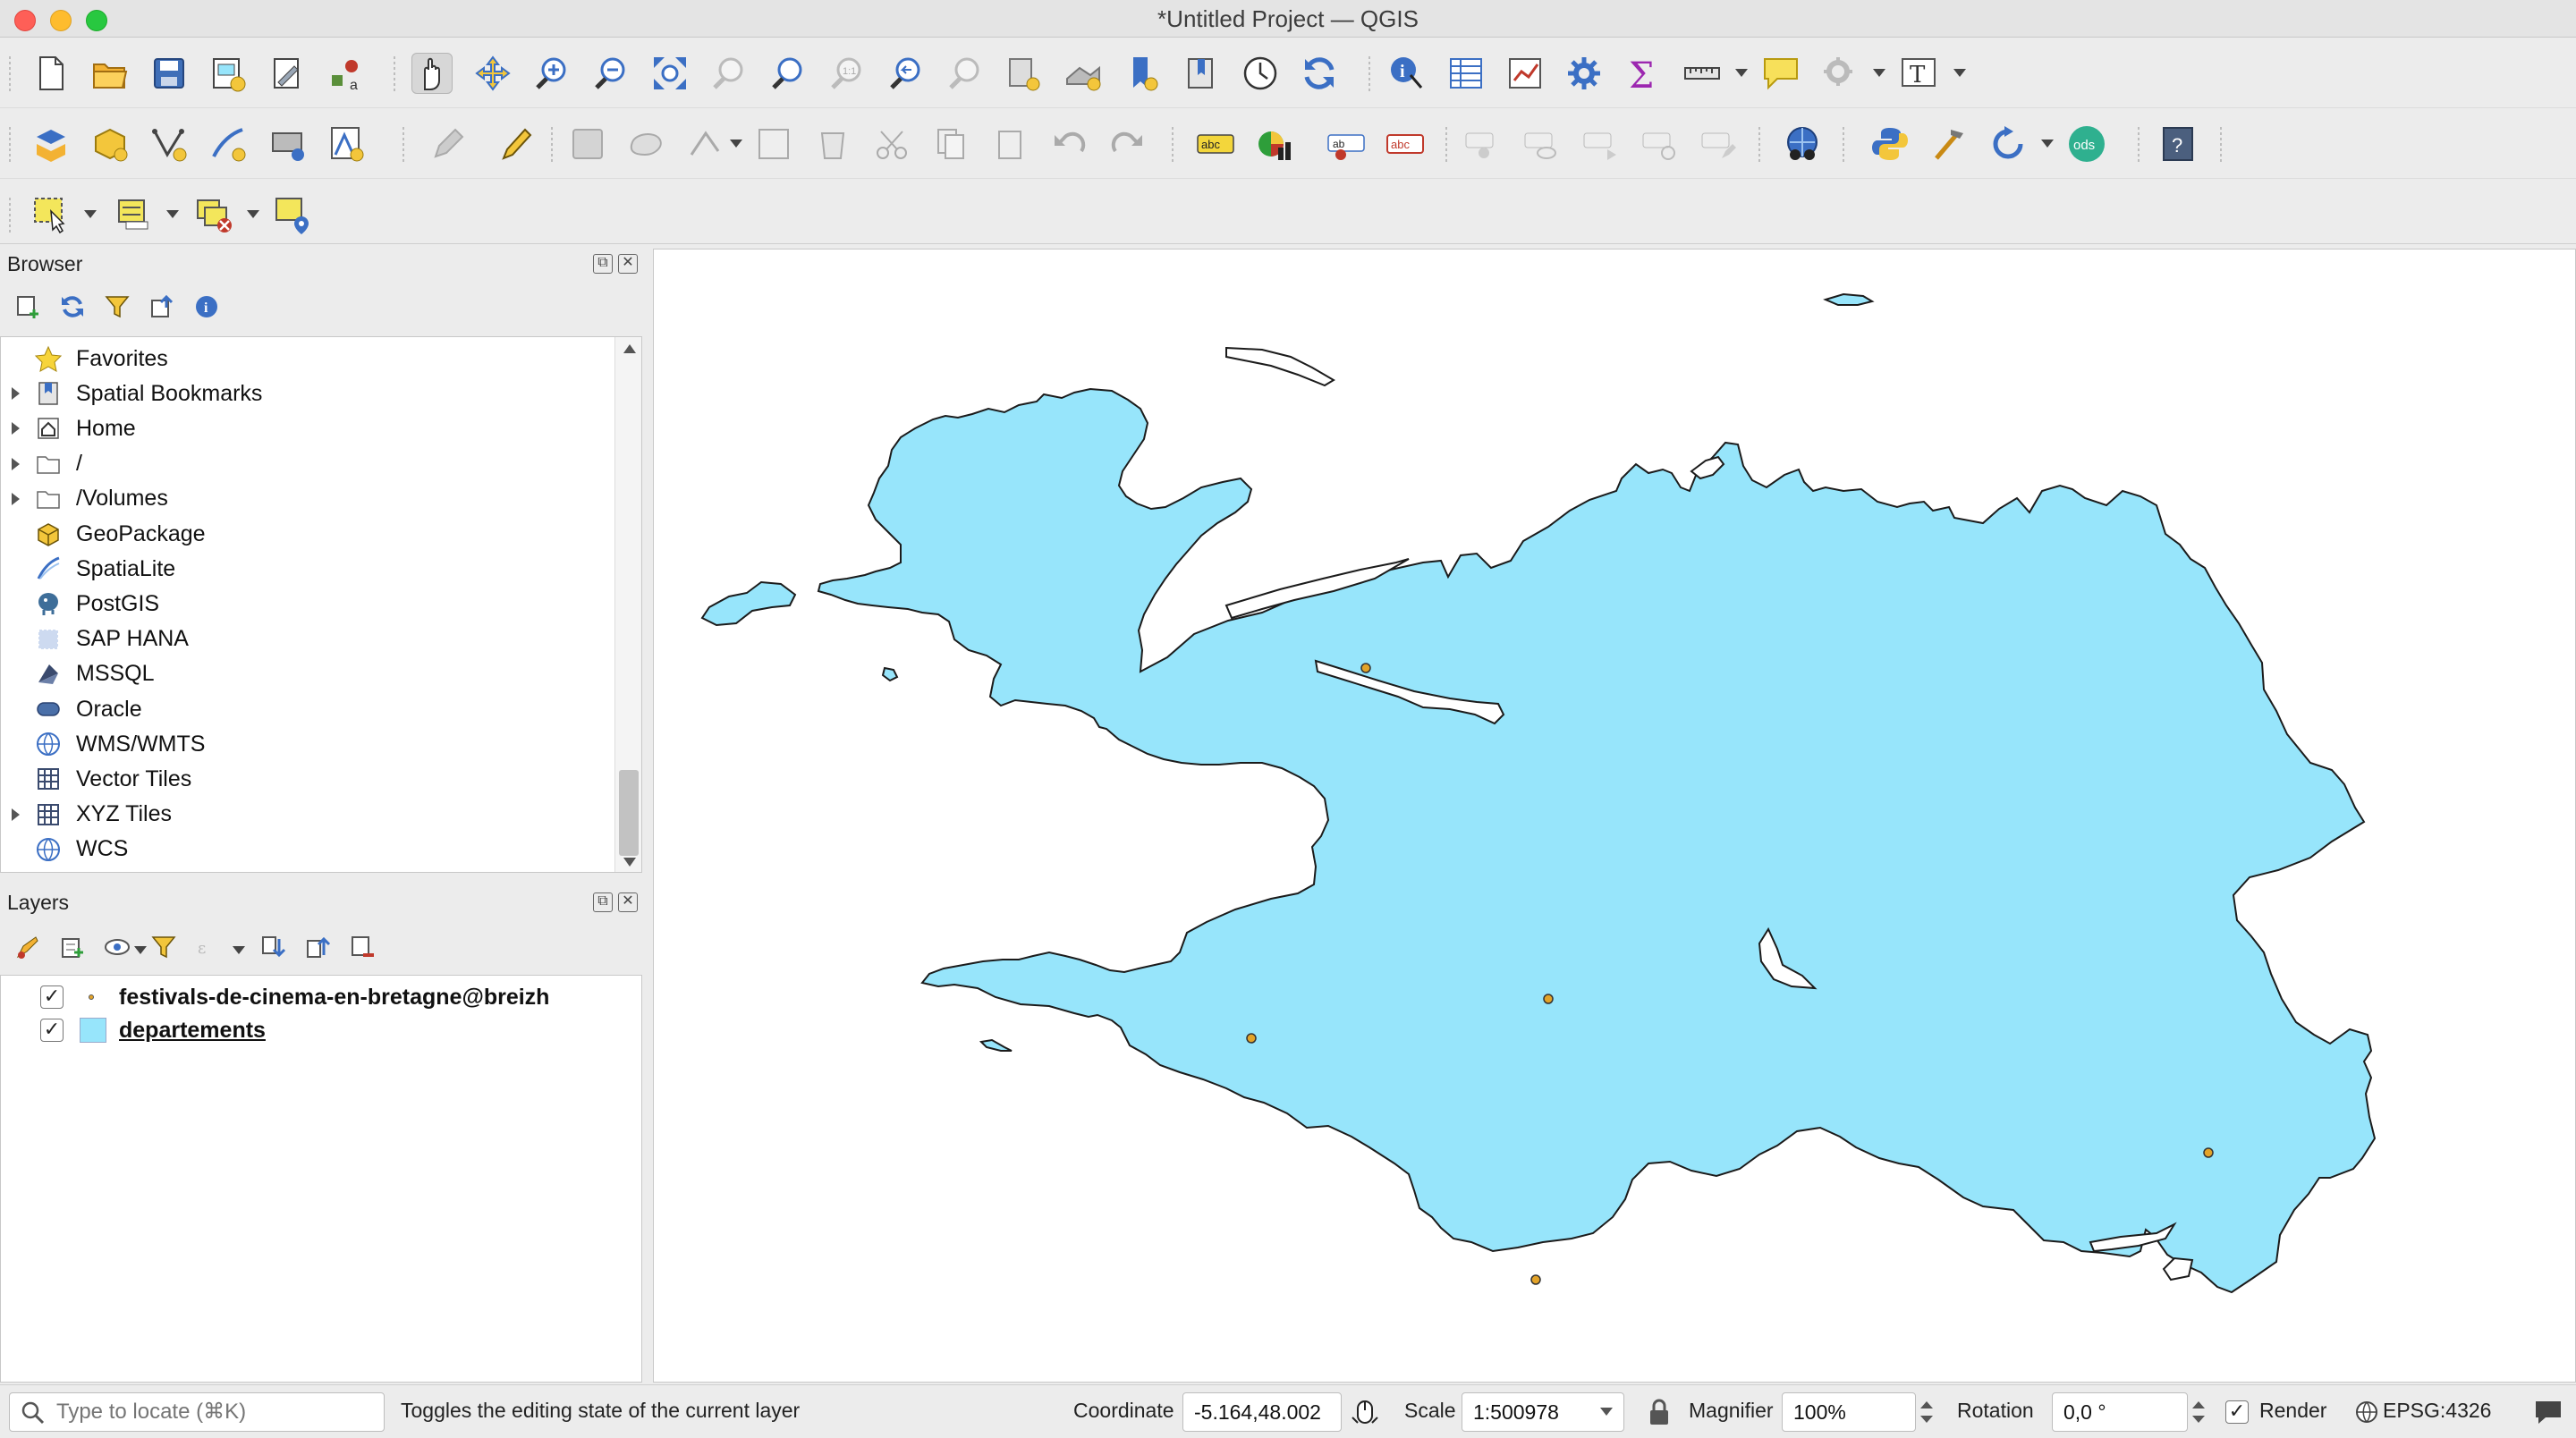  Describe the element at coordinates (610, 73) in the screenshot. I see `zoom-out-icon` at that location.